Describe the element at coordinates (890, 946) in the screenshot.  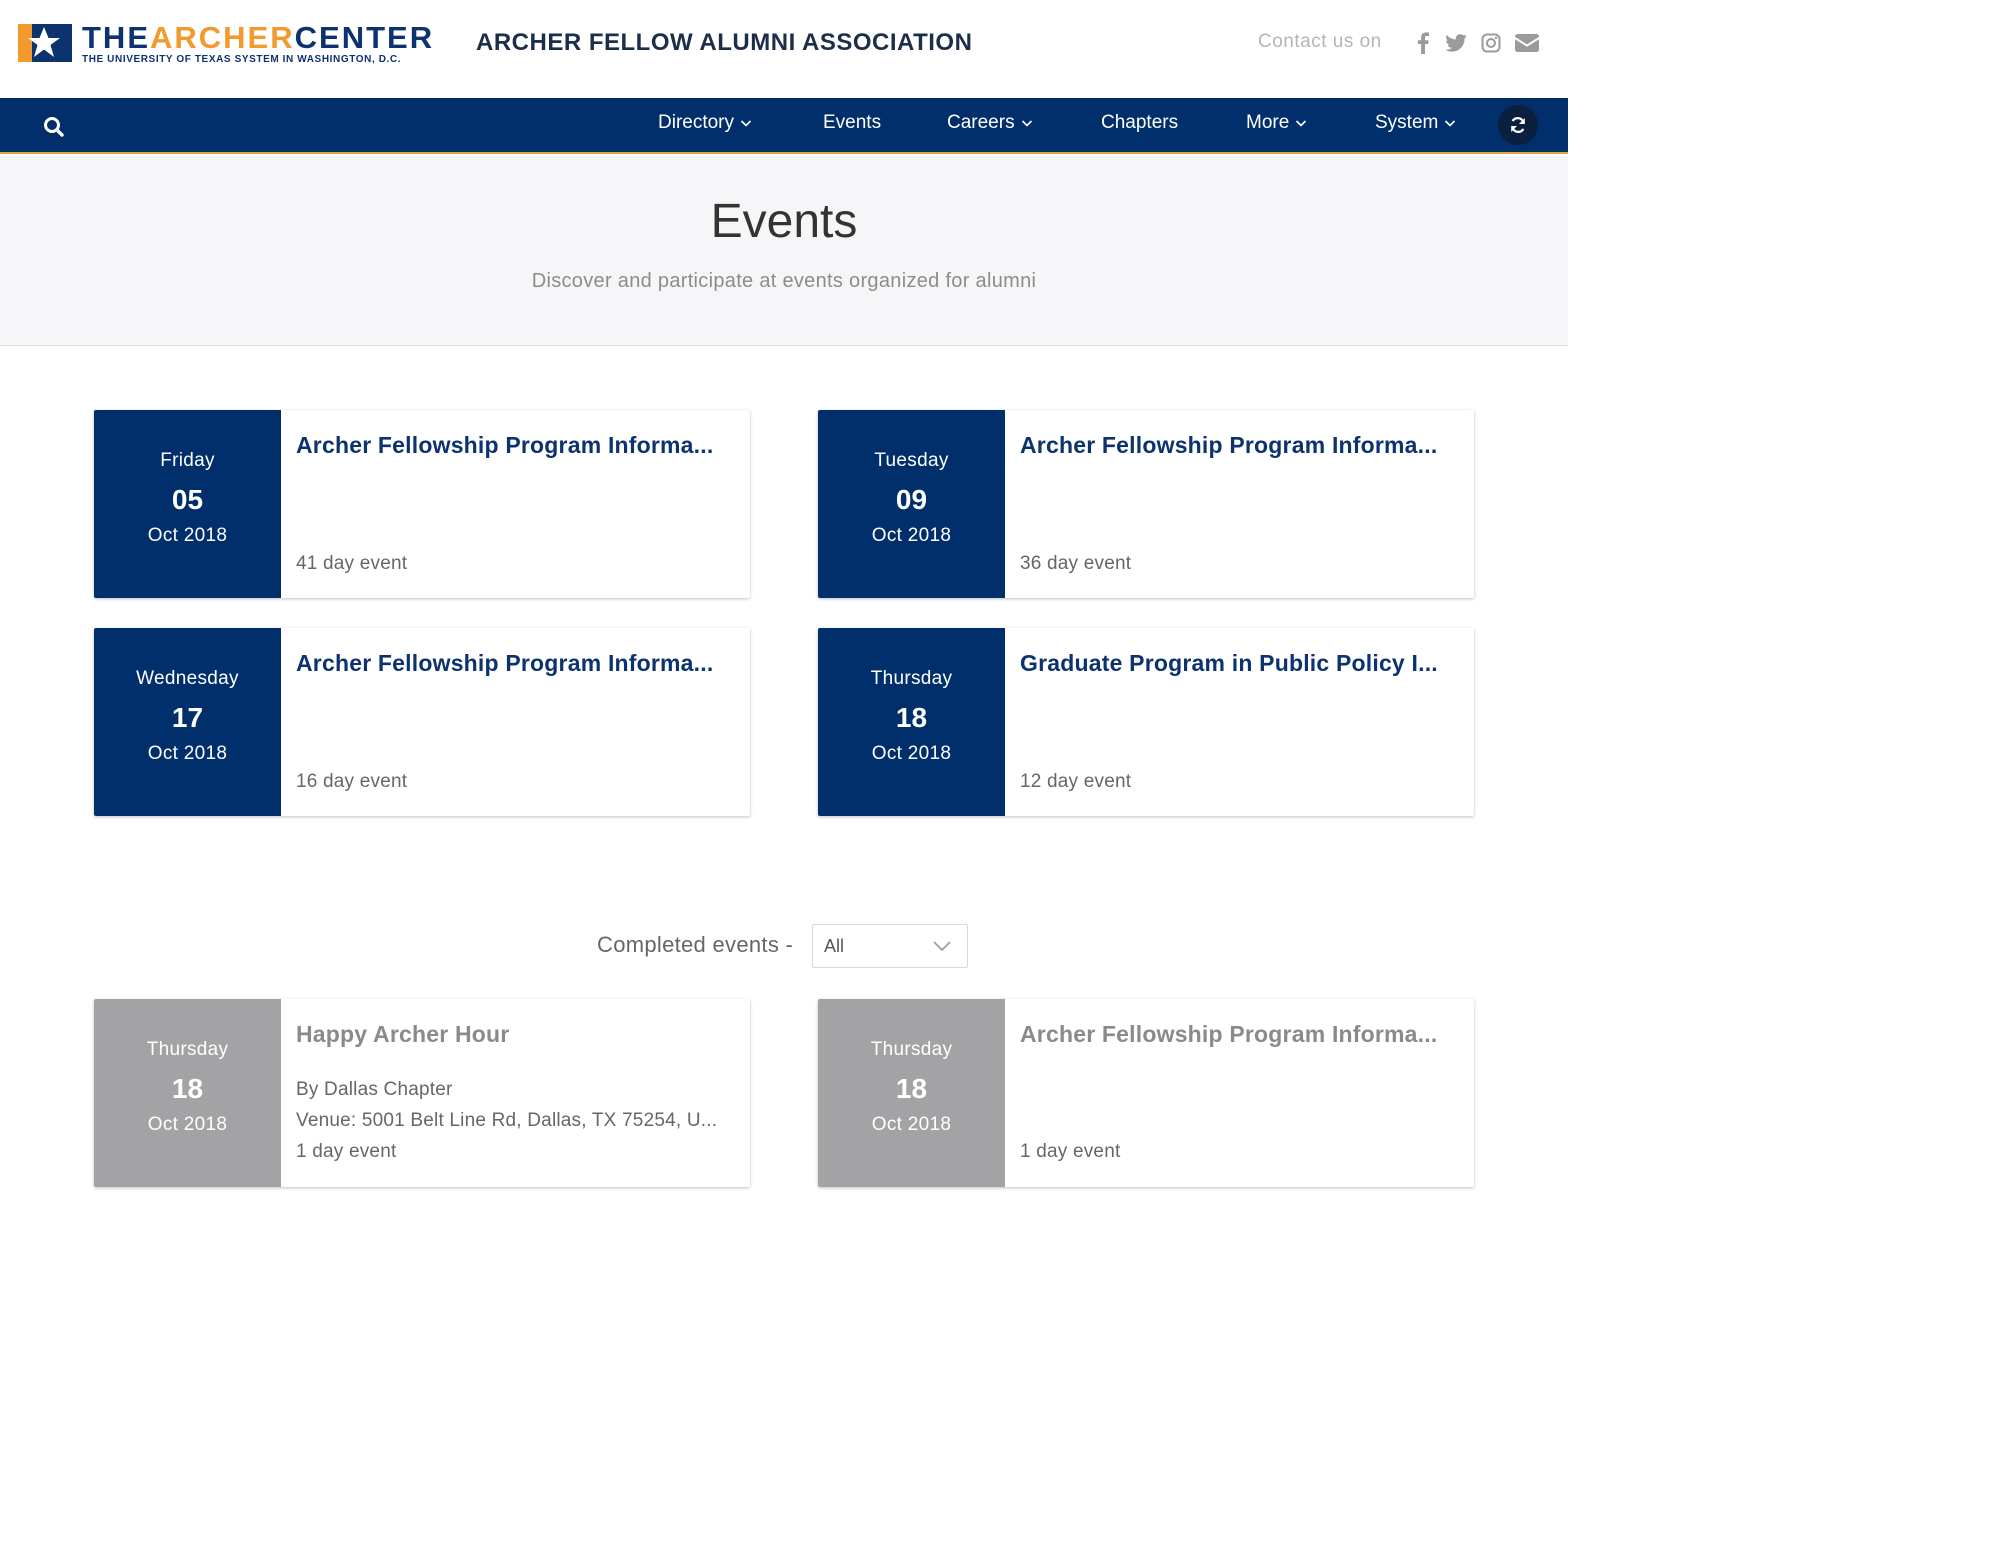
I see `completed-events-filter: All` at that location.